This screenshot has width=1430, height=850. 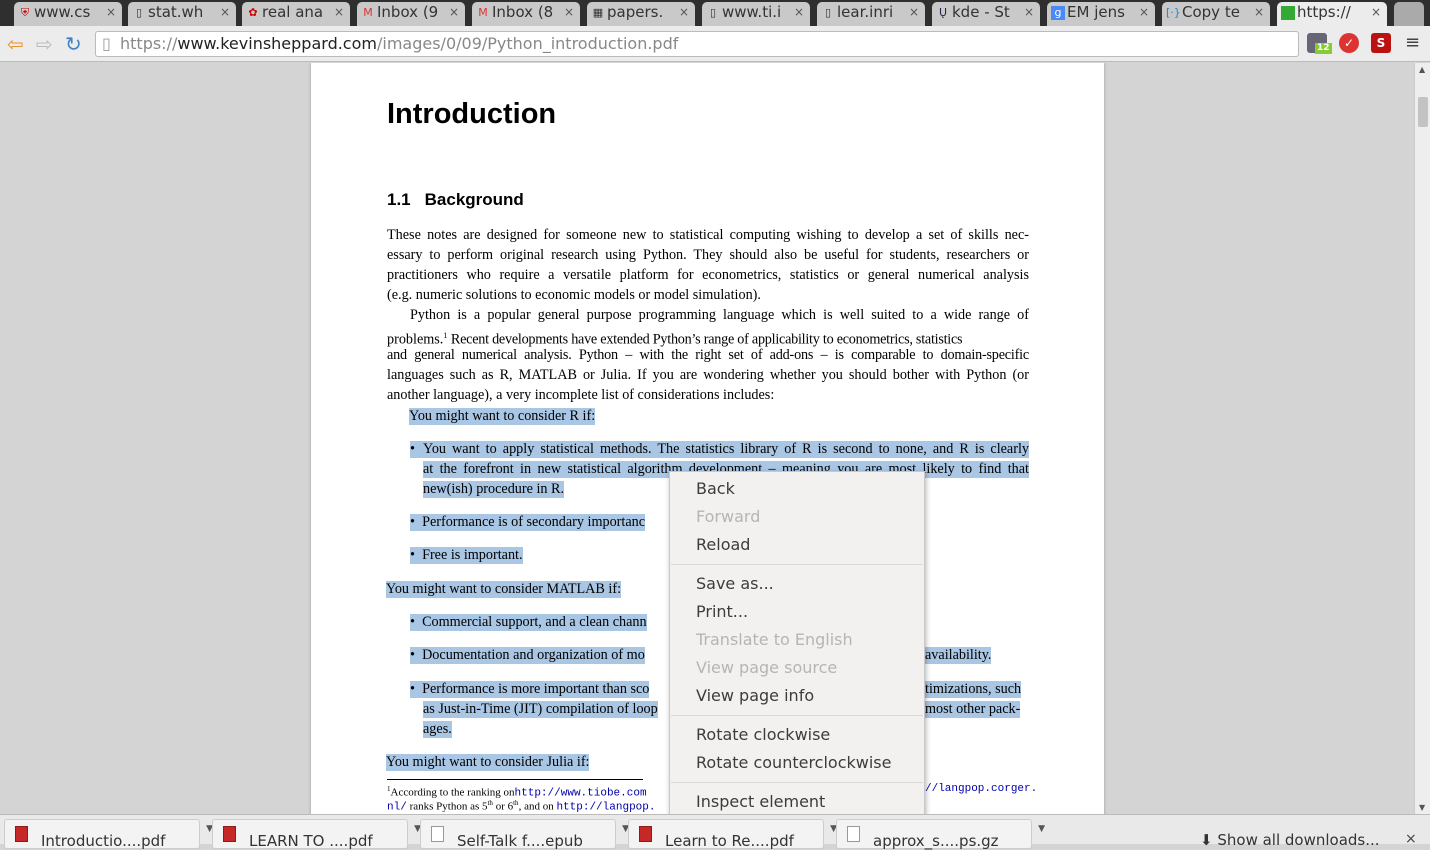 I want to click on section-heading: 1.1 Background, so click(x=455, y=199).